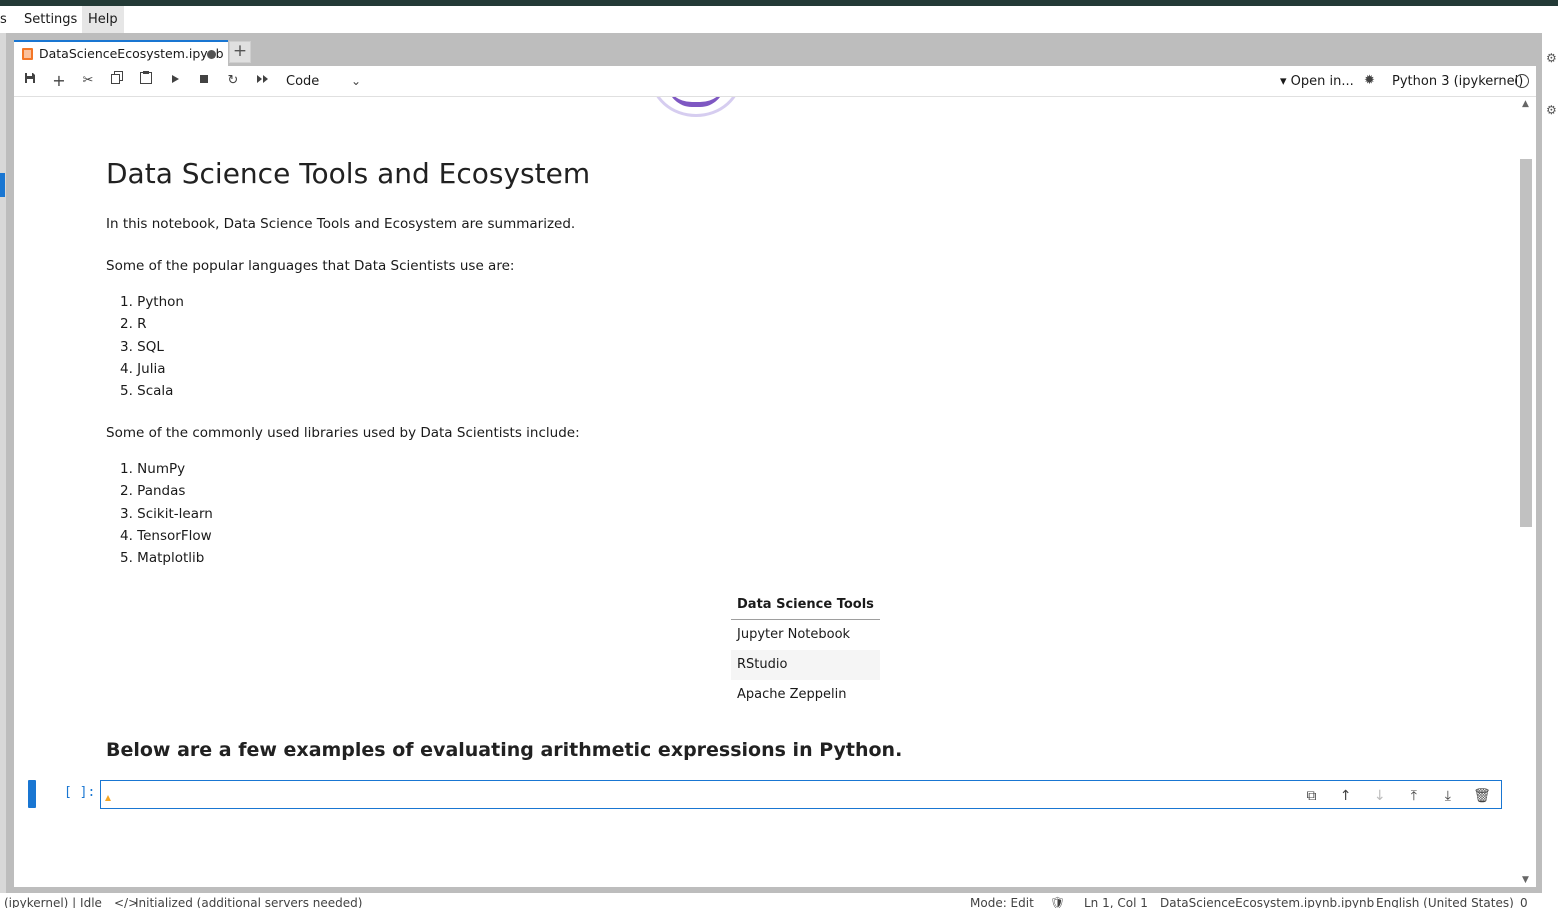  I want to click on debugger-icon: ⚙, so click(1551, 110).